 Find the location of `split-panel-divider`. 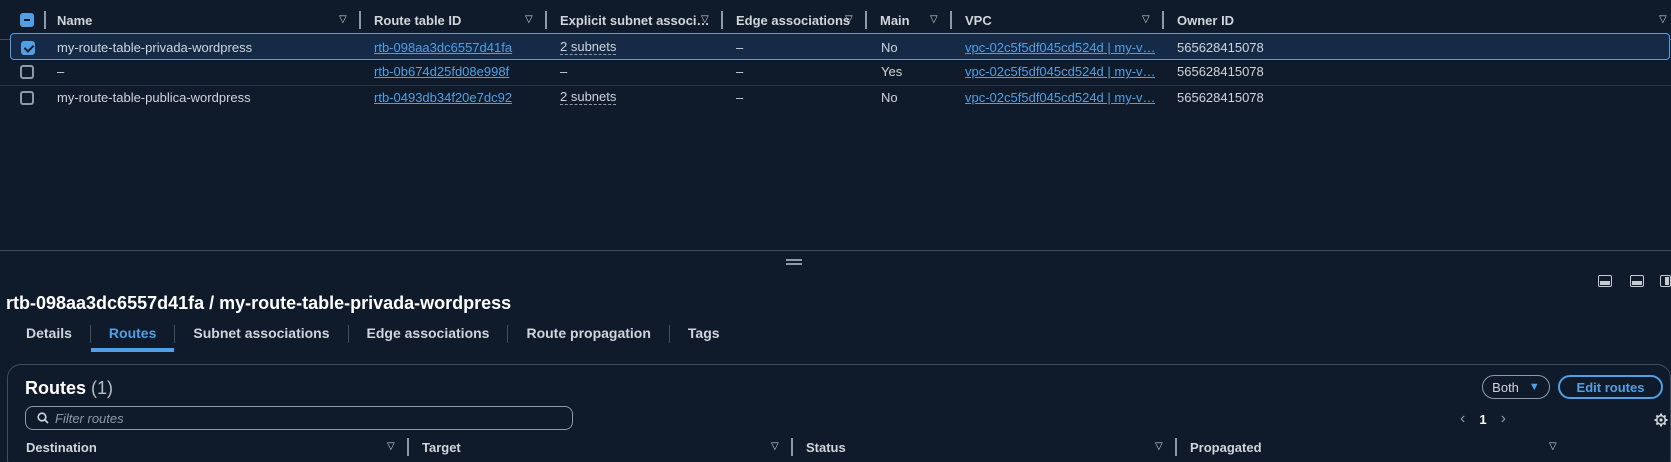

split-panel-divider is located at coordinates (835, 250).